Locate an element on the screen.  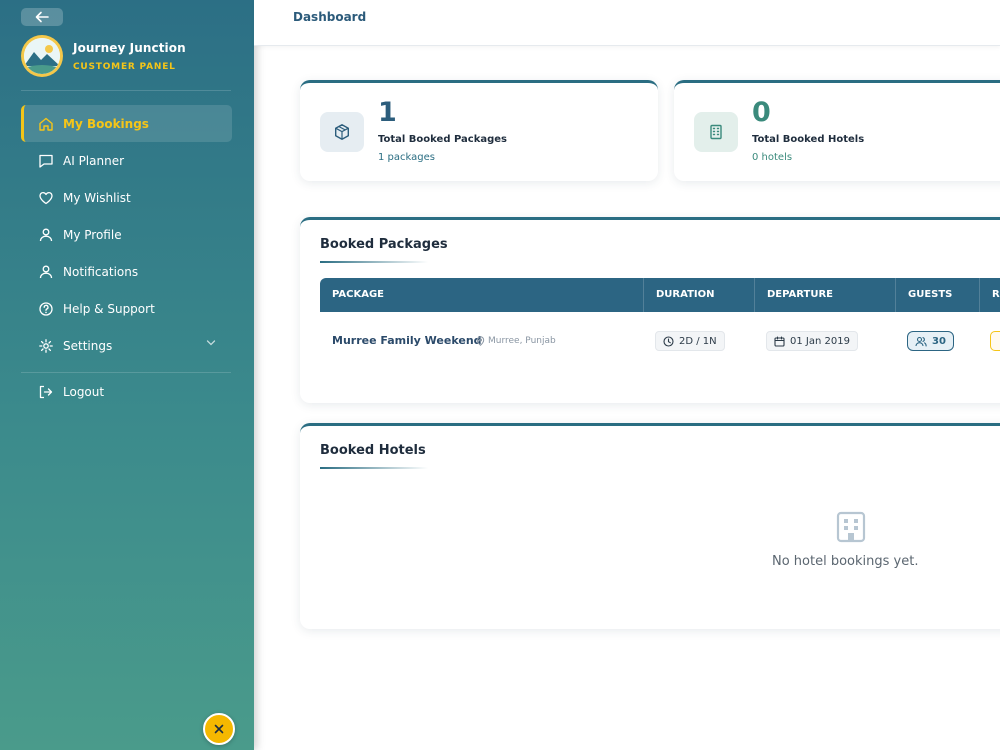
column-header-guests: GUESTS is located at coordinates (937, 295).